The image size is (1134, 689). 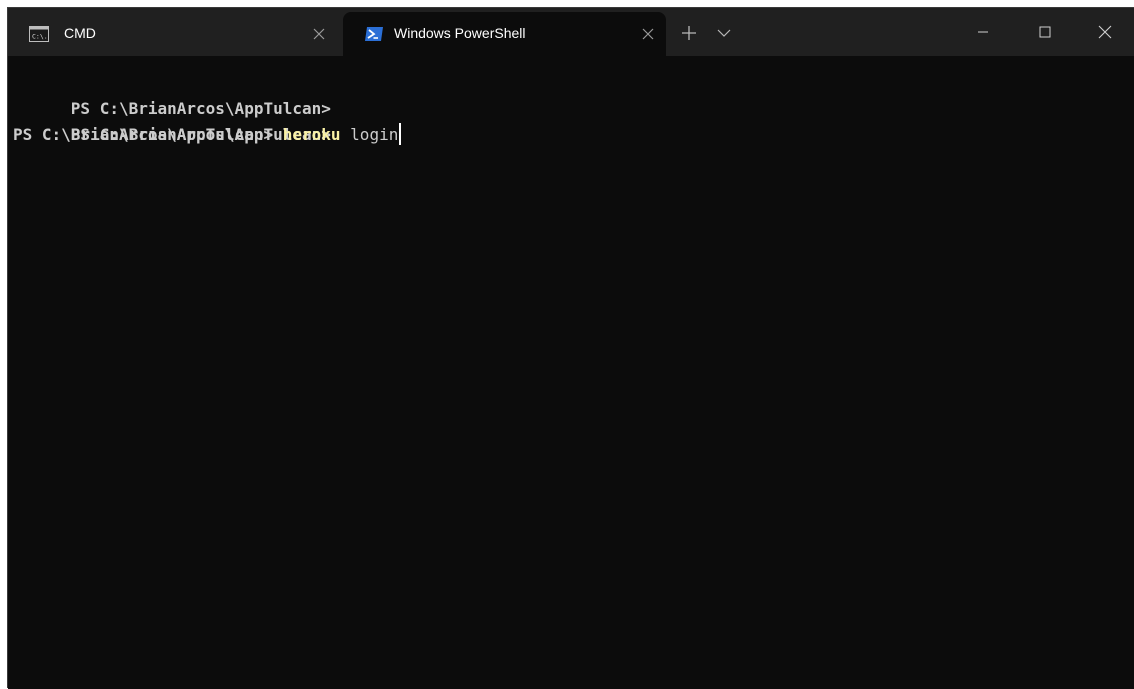 I want to click on chevron-down-icon, so click(x=724, y=33).